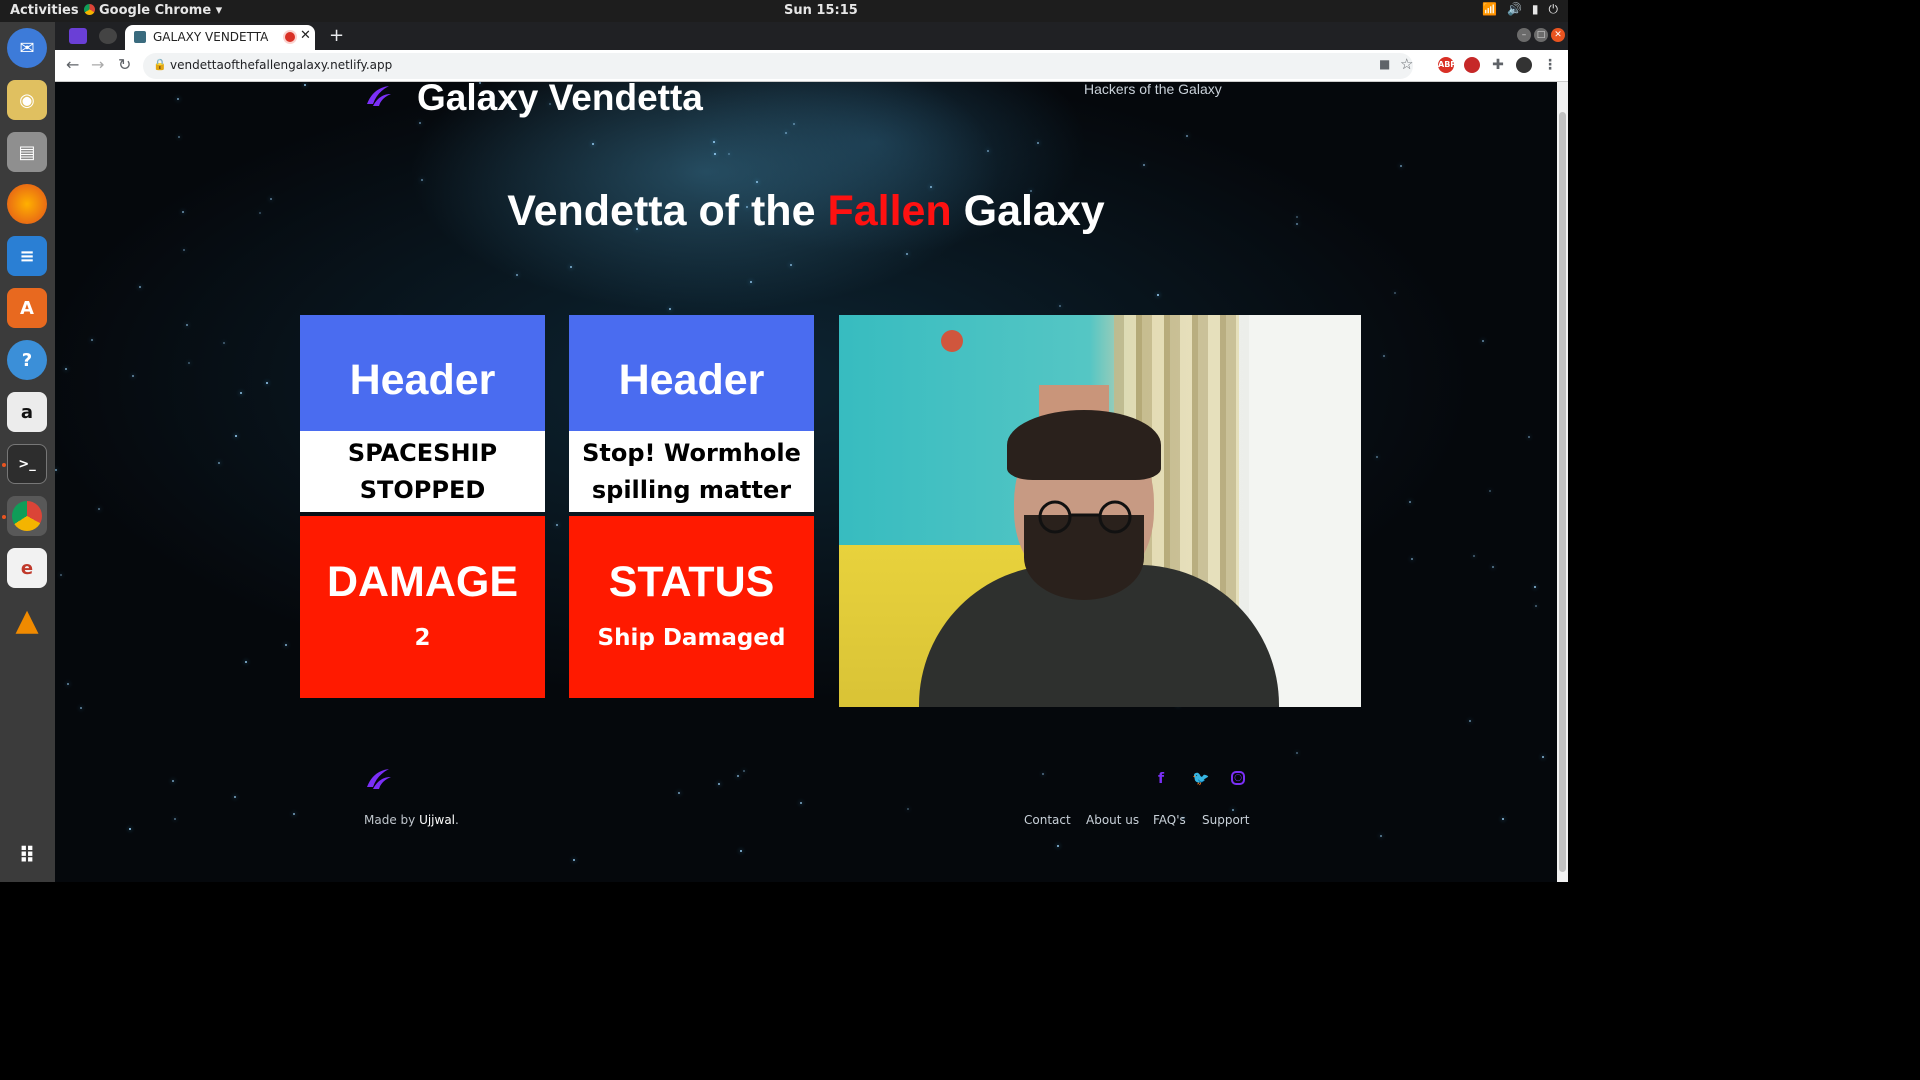 The image size is (1920, 1080). Describe the element at coordinates (27, 568) in the screenshot. I see `document-viewer-icon: e` at that location.